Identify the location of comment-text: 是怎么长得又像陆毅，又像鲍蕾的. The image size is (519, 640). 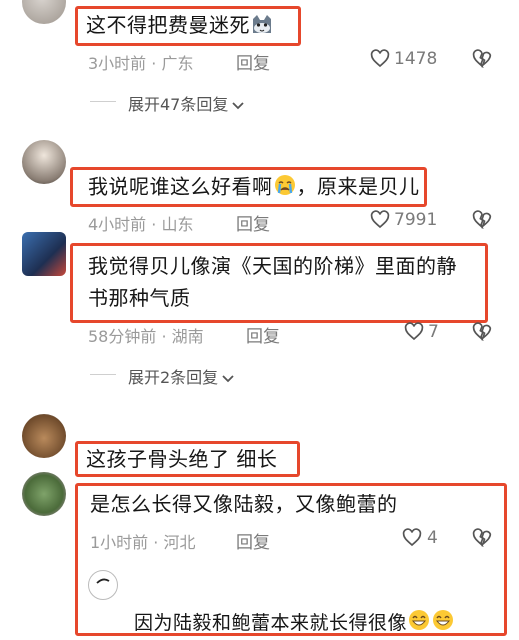
(244, 504).